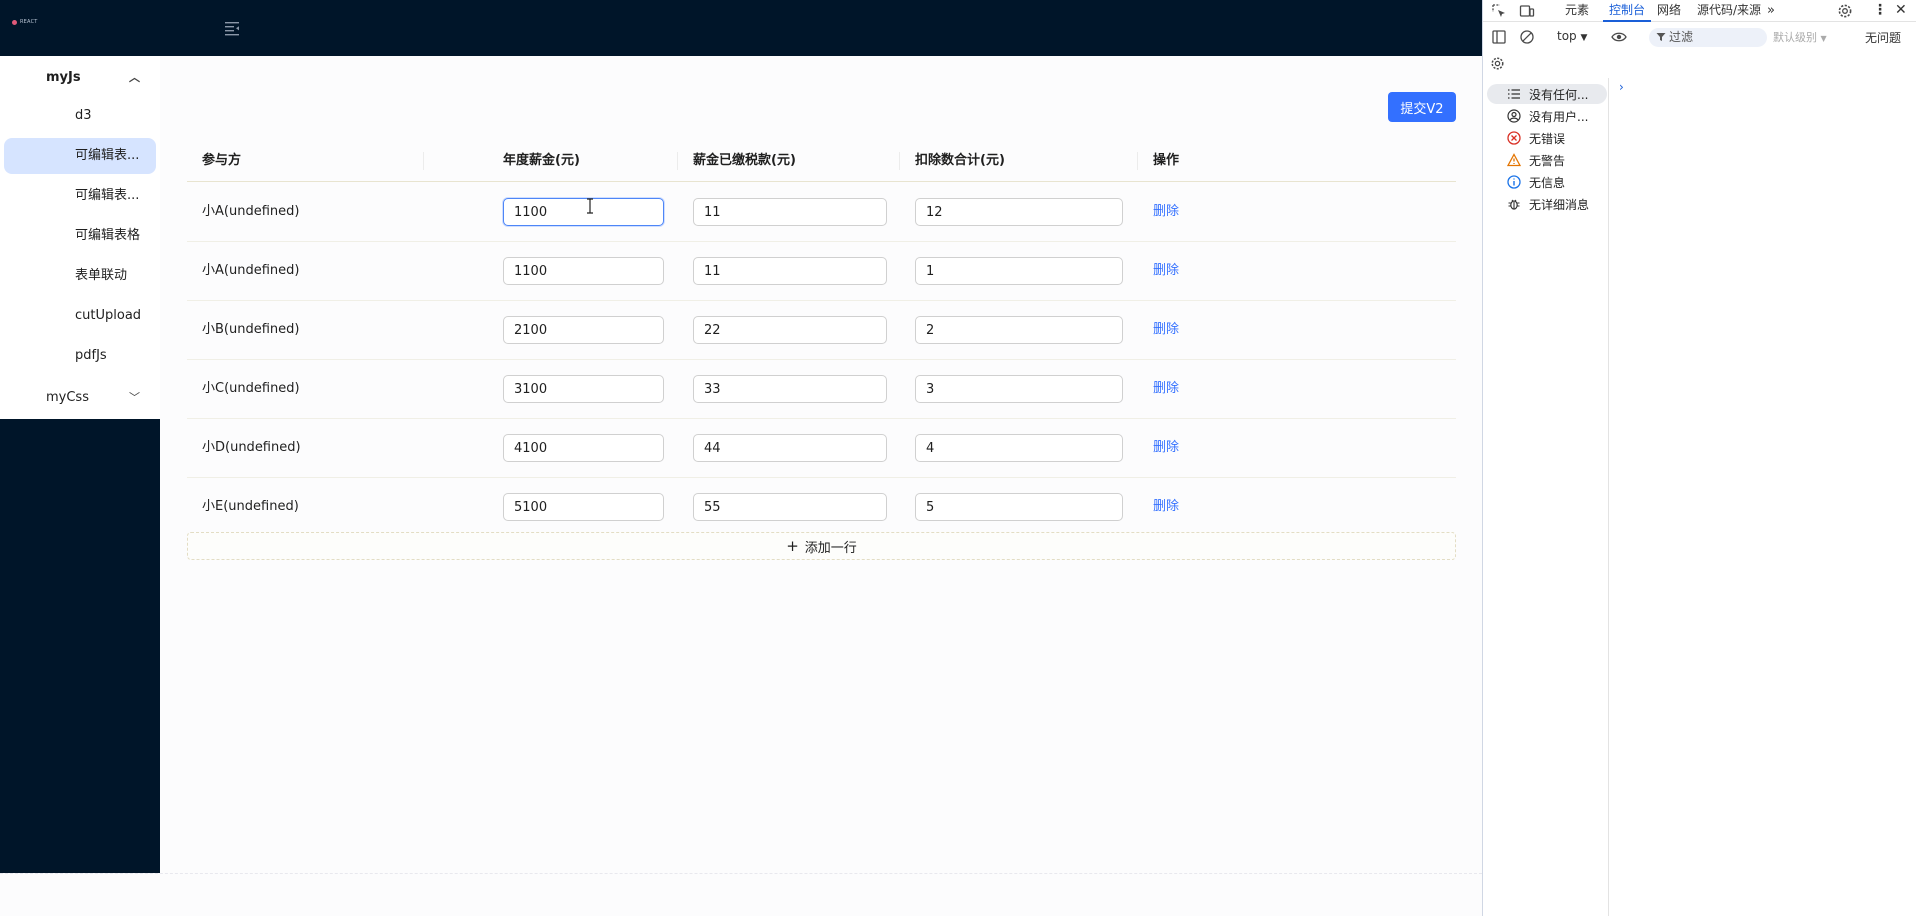  Describe the element at coordinates (1527, 37) in the screenshot. I see `clear-console-icon` at that location.